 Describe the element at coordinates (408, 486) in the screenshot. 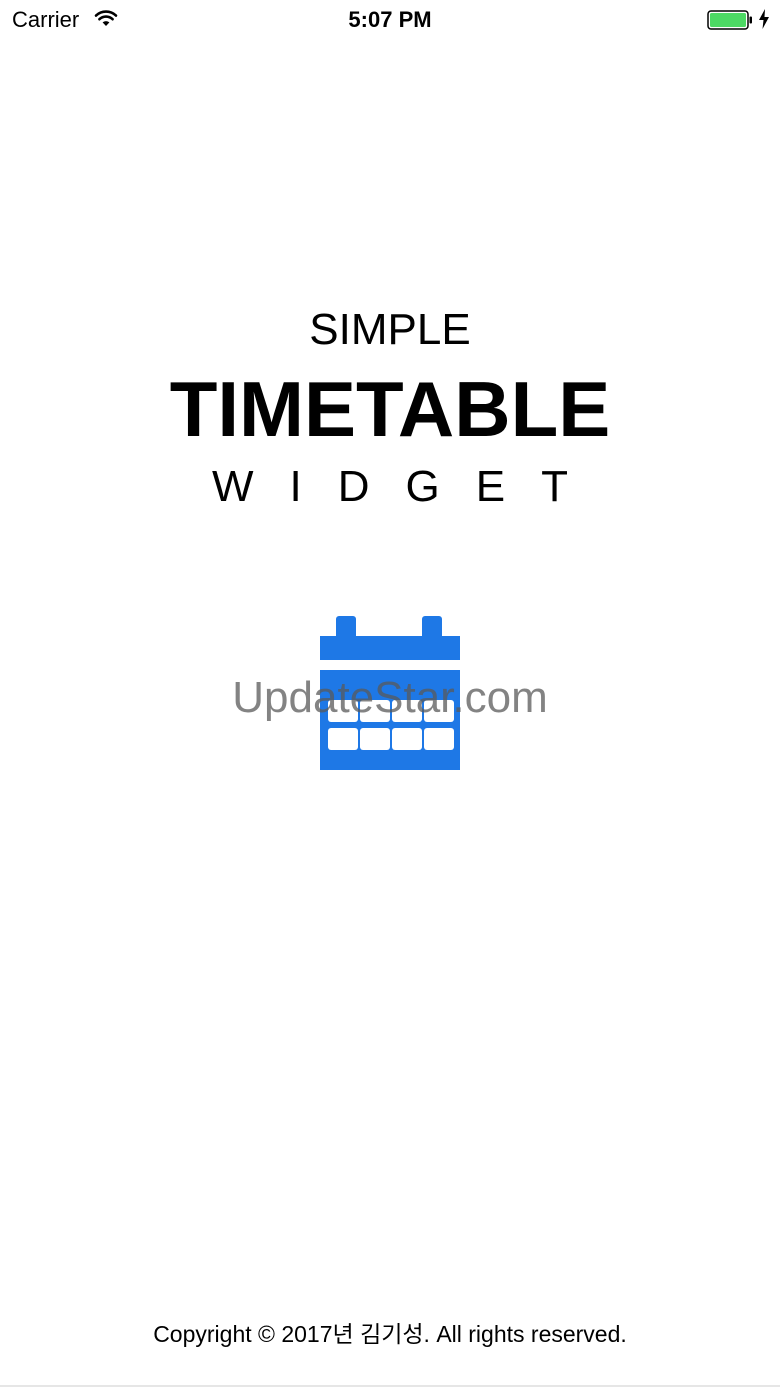

I see `title-widget: WIDGET` at that location.